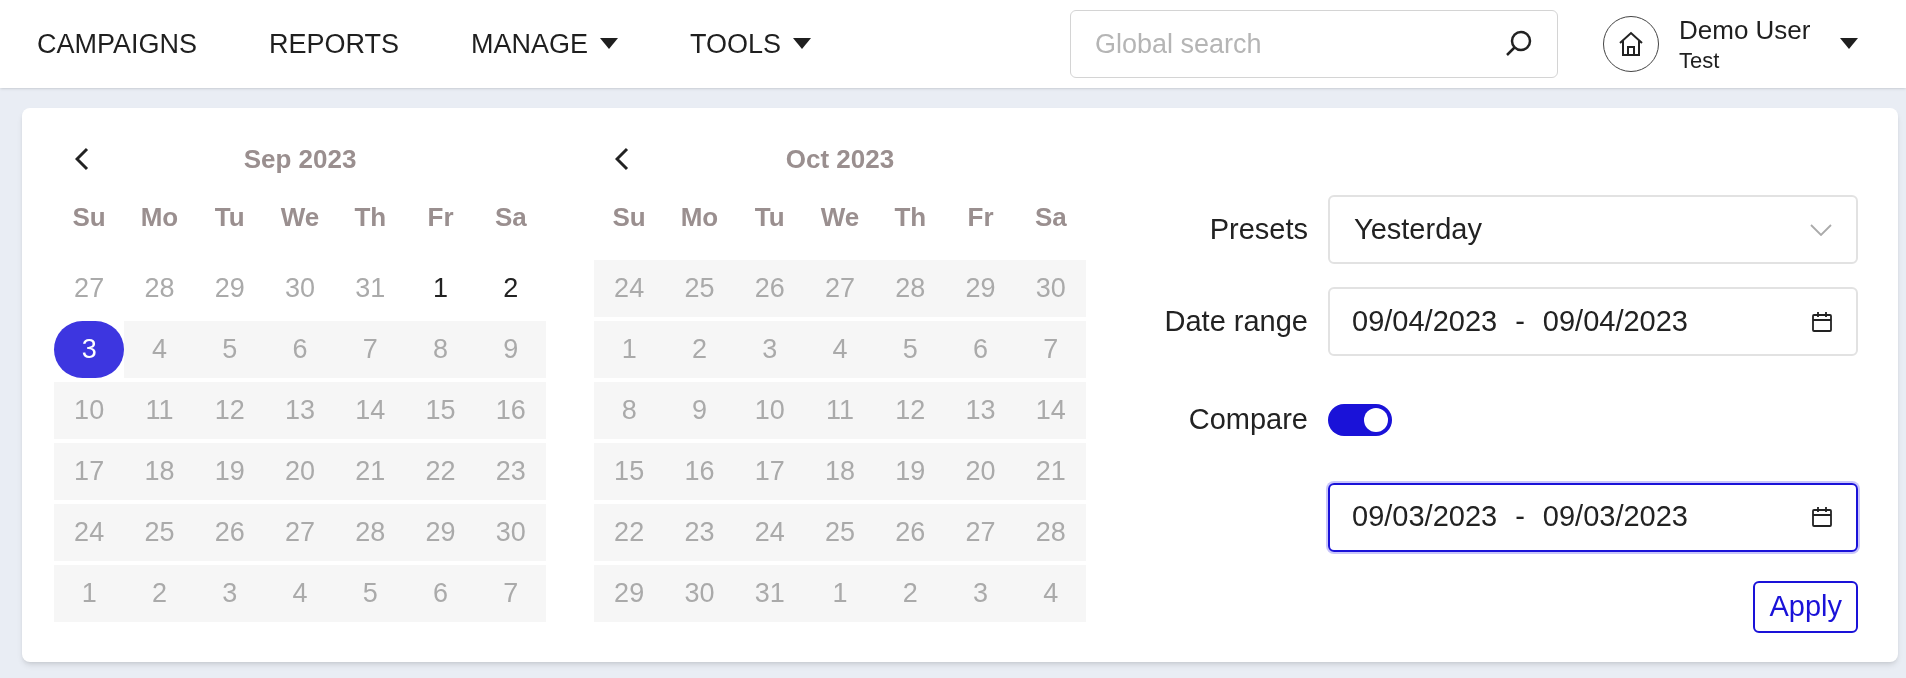  I want to click on weekday-label: Sa, so click(1050, 217).